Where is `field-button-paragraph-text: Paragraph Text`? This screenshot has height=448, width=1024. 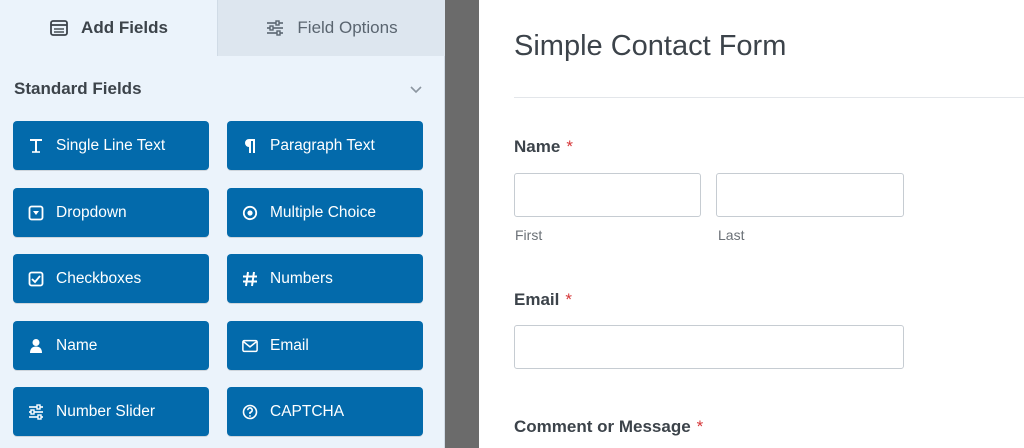 field-button-paragraph-text: Paragraph Text is located at coordinates (325, 145).